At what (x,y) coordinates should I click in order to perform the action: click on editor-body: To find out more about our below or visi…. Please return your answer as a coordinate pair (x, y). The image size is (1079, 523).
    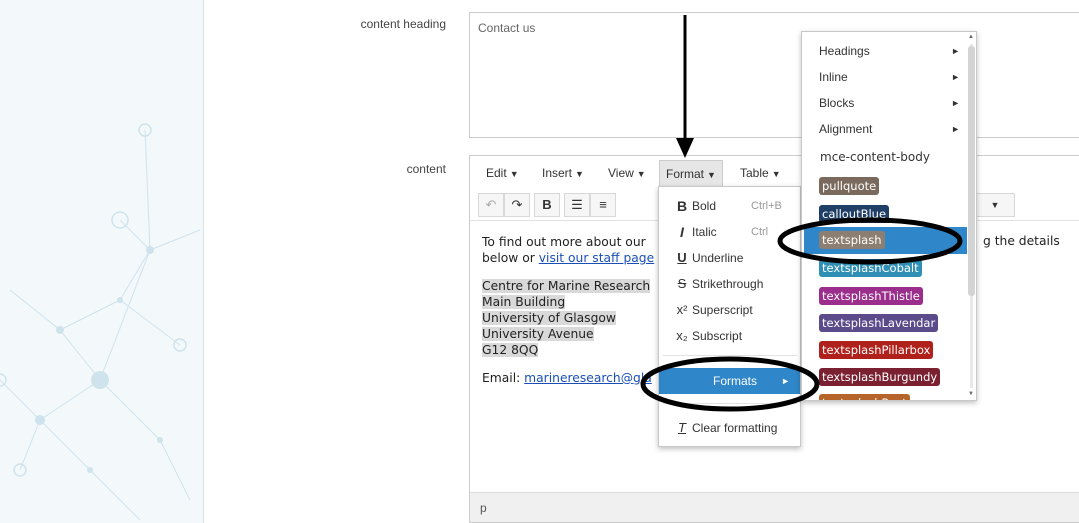
    Looking at the image, I should click on (568, 310).